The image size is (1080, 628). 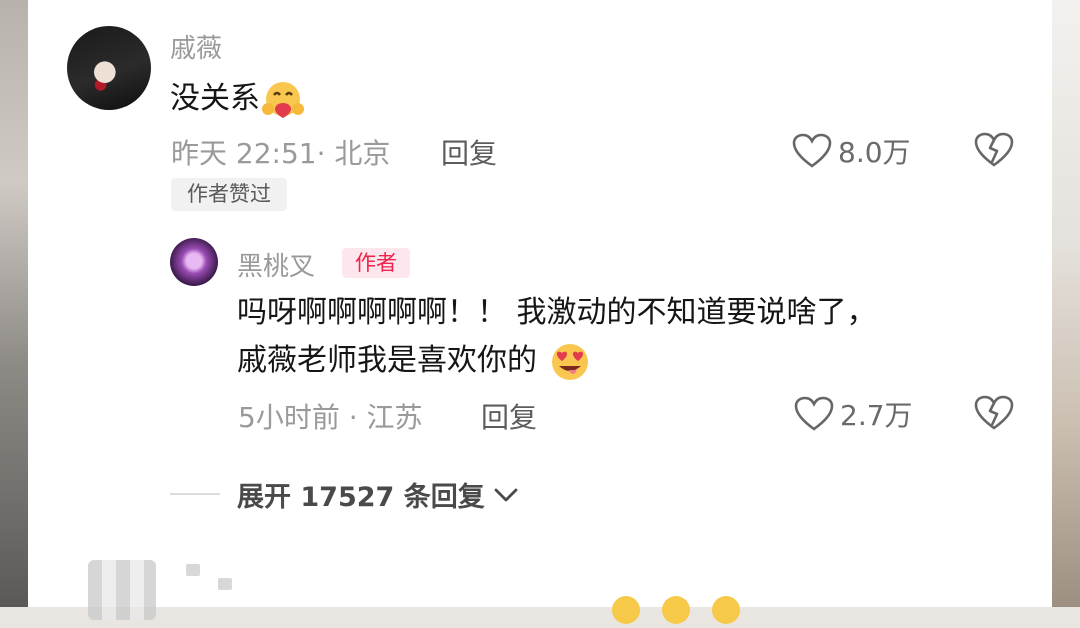 I want to click on like-count: 2.7万, so click(x=876, y=415).